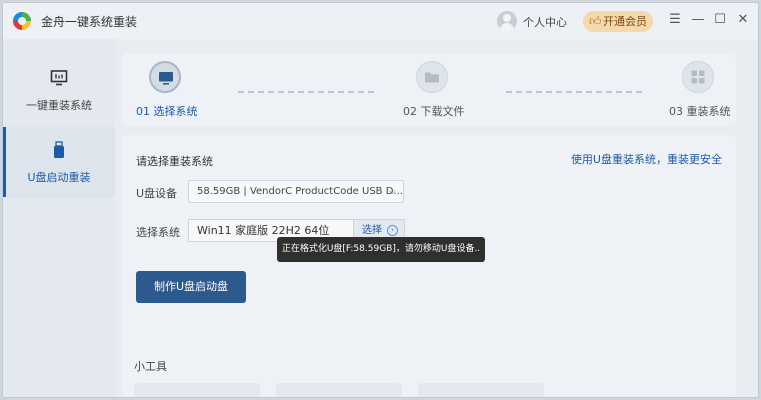 The image size is (761, 400). What do you see at coordinates (158, 232) in the screenshot?
I see `system-label: 选择系统` at bounding box center [158, 232].